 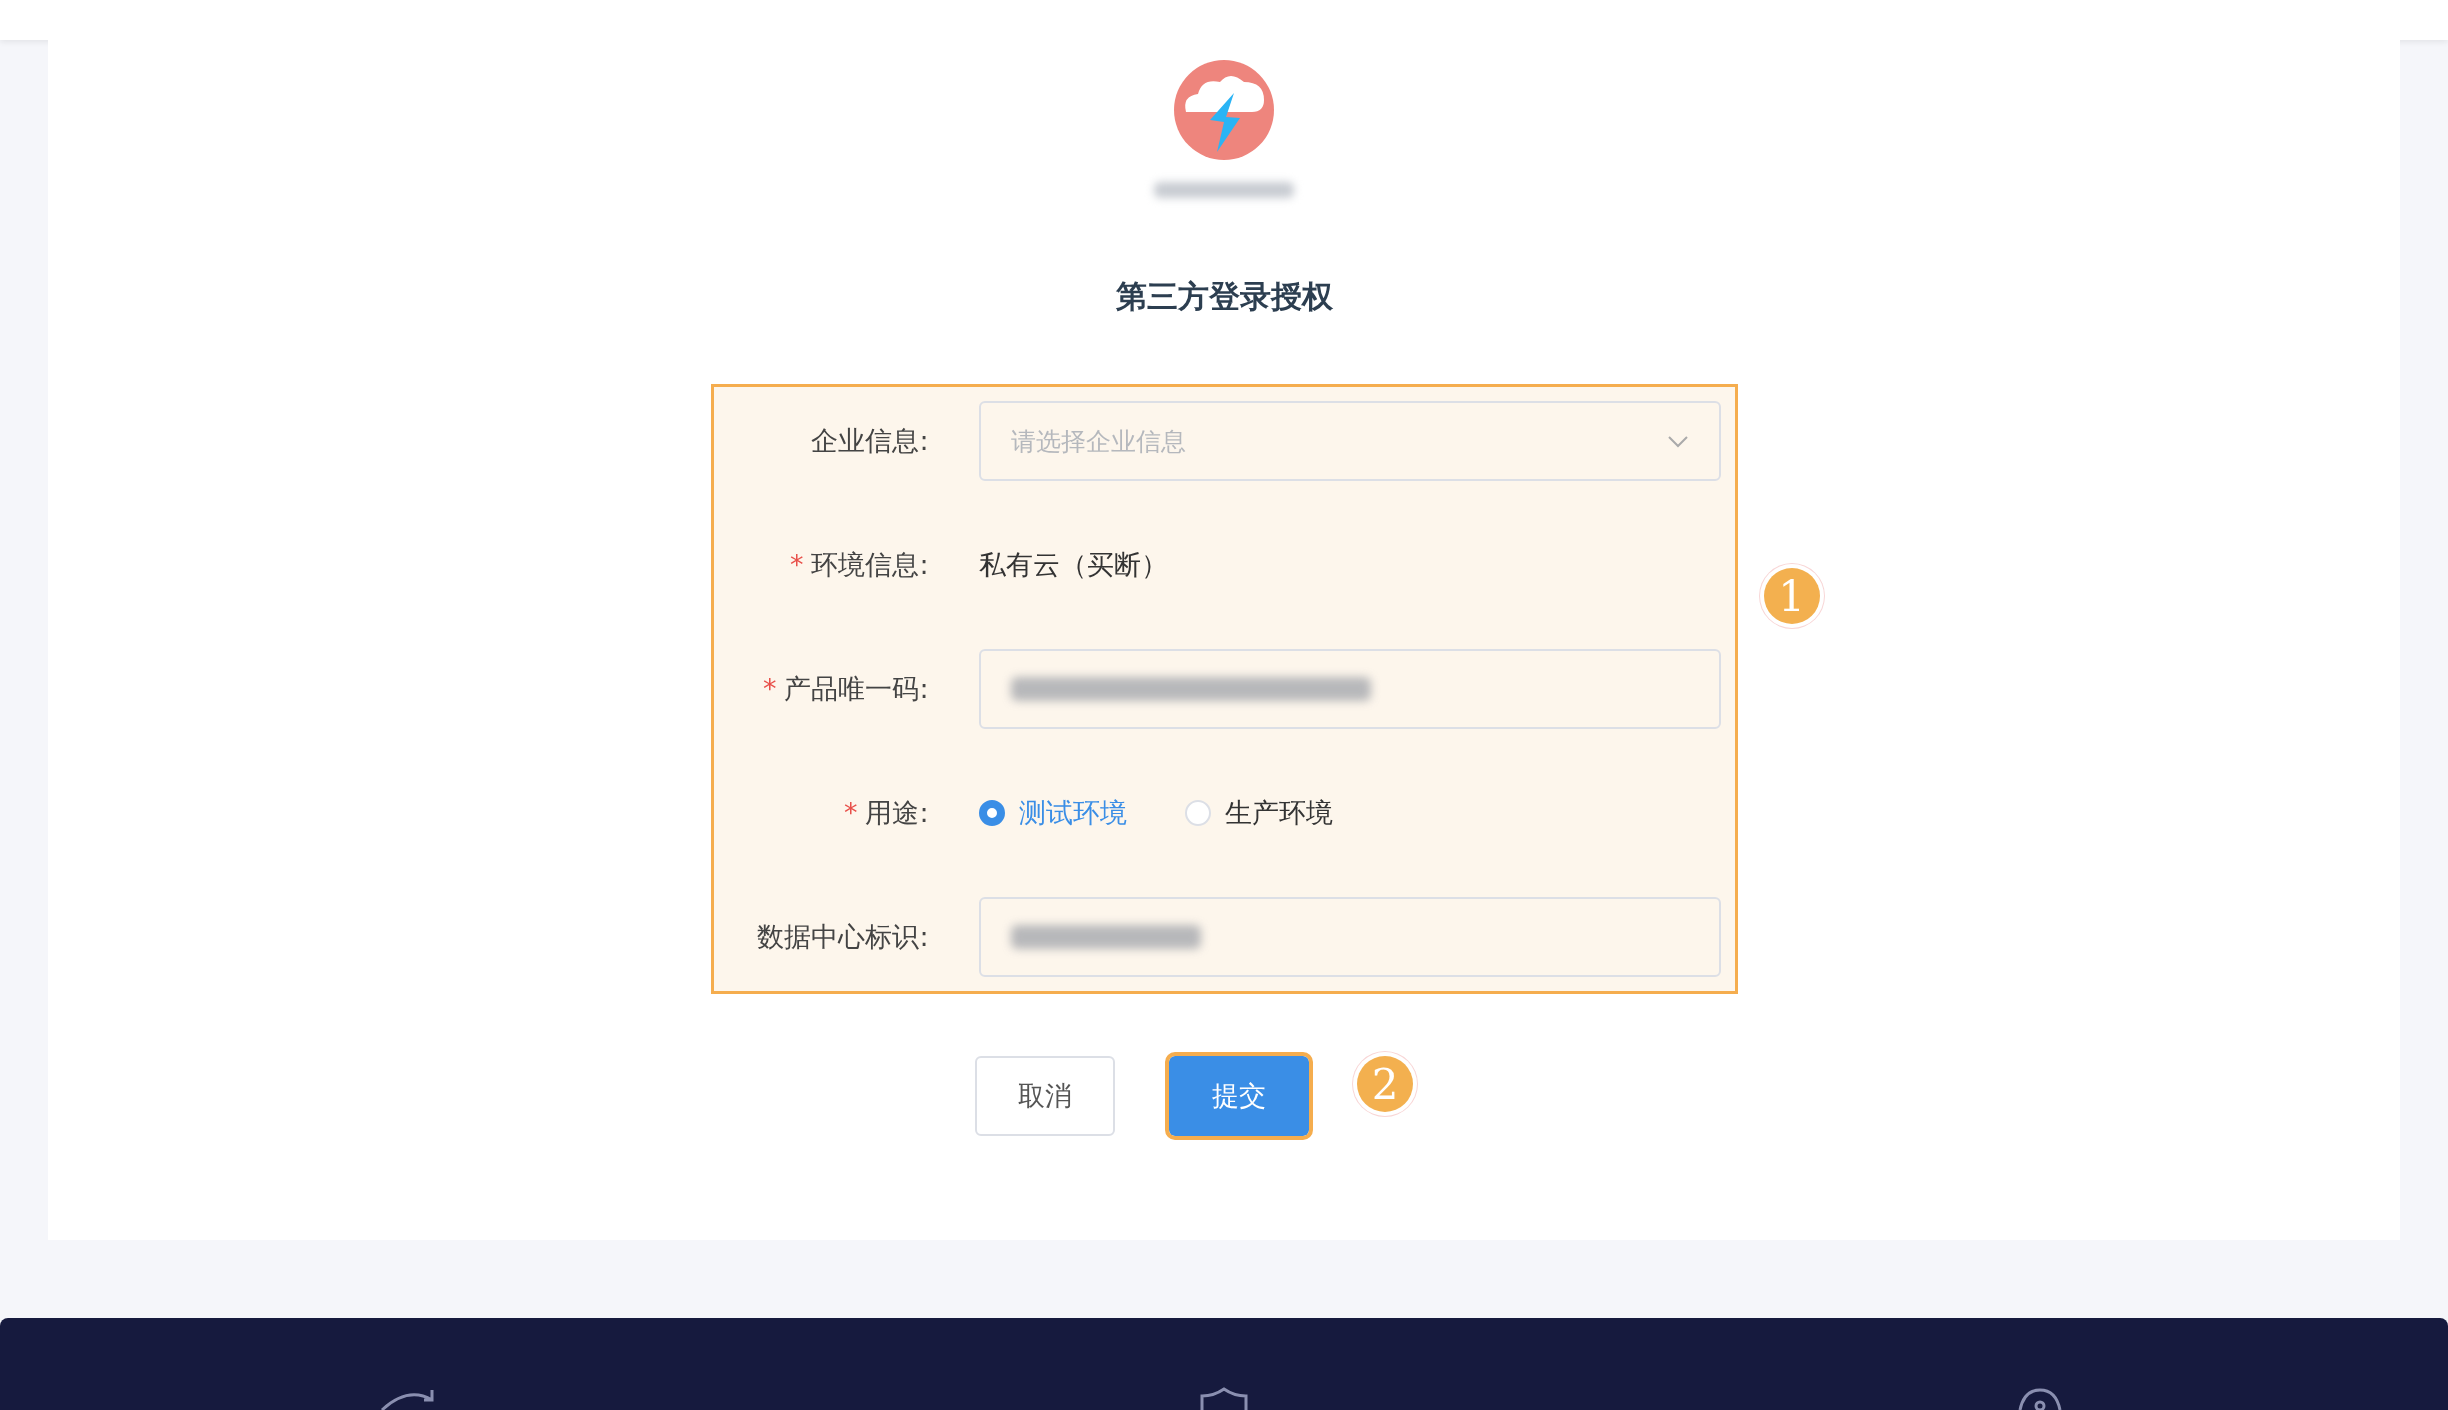 I want to click on radio-option: 测试环境, so click(x=1052, y=813).